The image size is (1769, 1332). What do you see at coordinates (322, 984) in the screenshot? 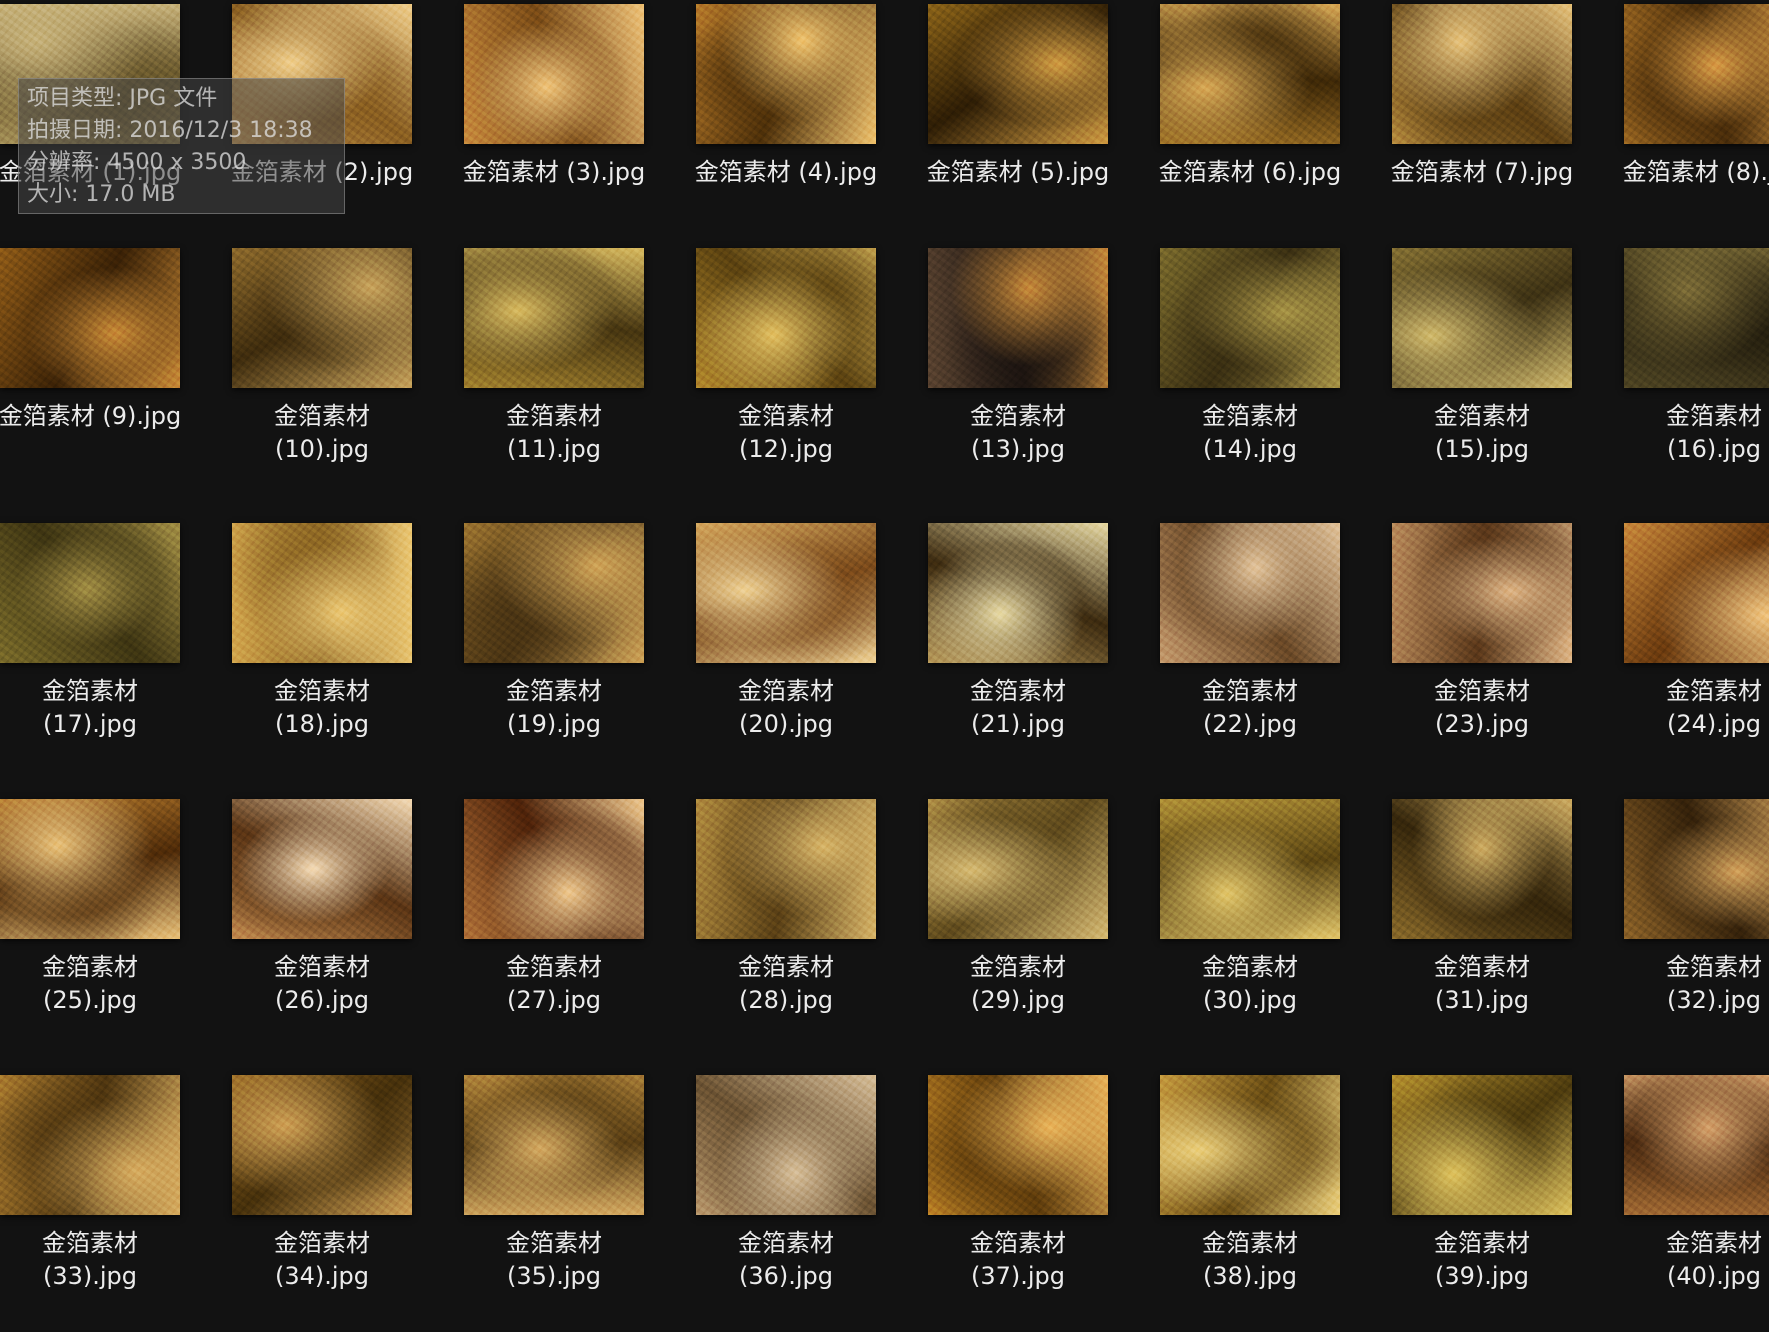
I see `file-name-label: 金箔素材 (26).jpg` at bounding box center [322, 984].